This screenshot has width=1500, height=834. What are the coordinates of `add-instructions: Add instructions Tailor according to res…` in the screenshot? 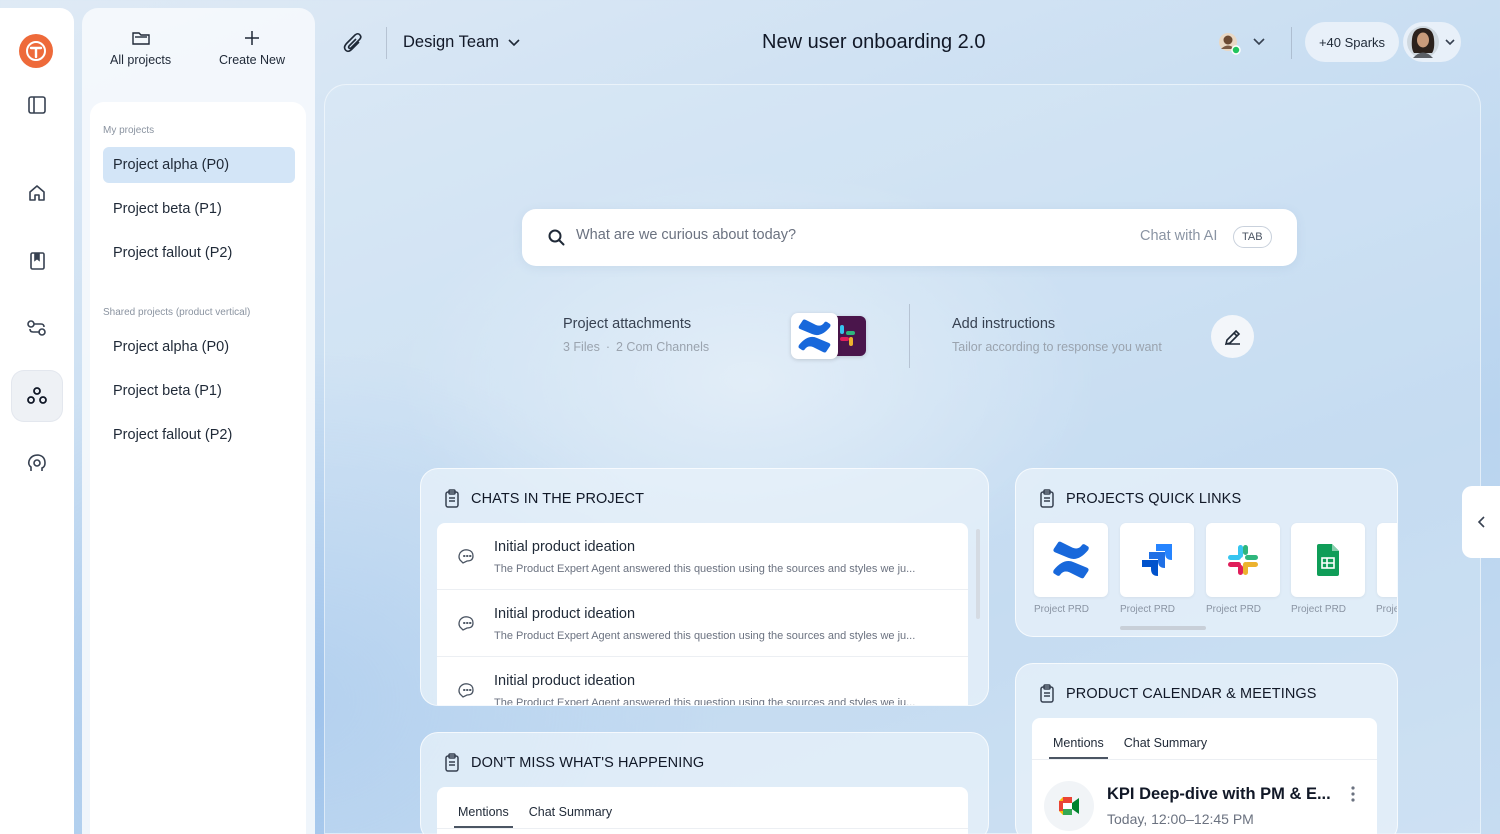 It's located at (1057, 335).